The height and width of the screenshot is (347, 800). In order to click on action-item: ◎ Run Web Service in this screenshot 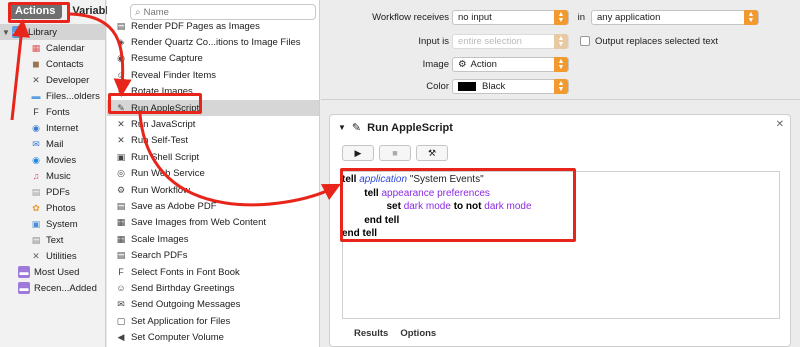, I will do `click(213, 174)`.